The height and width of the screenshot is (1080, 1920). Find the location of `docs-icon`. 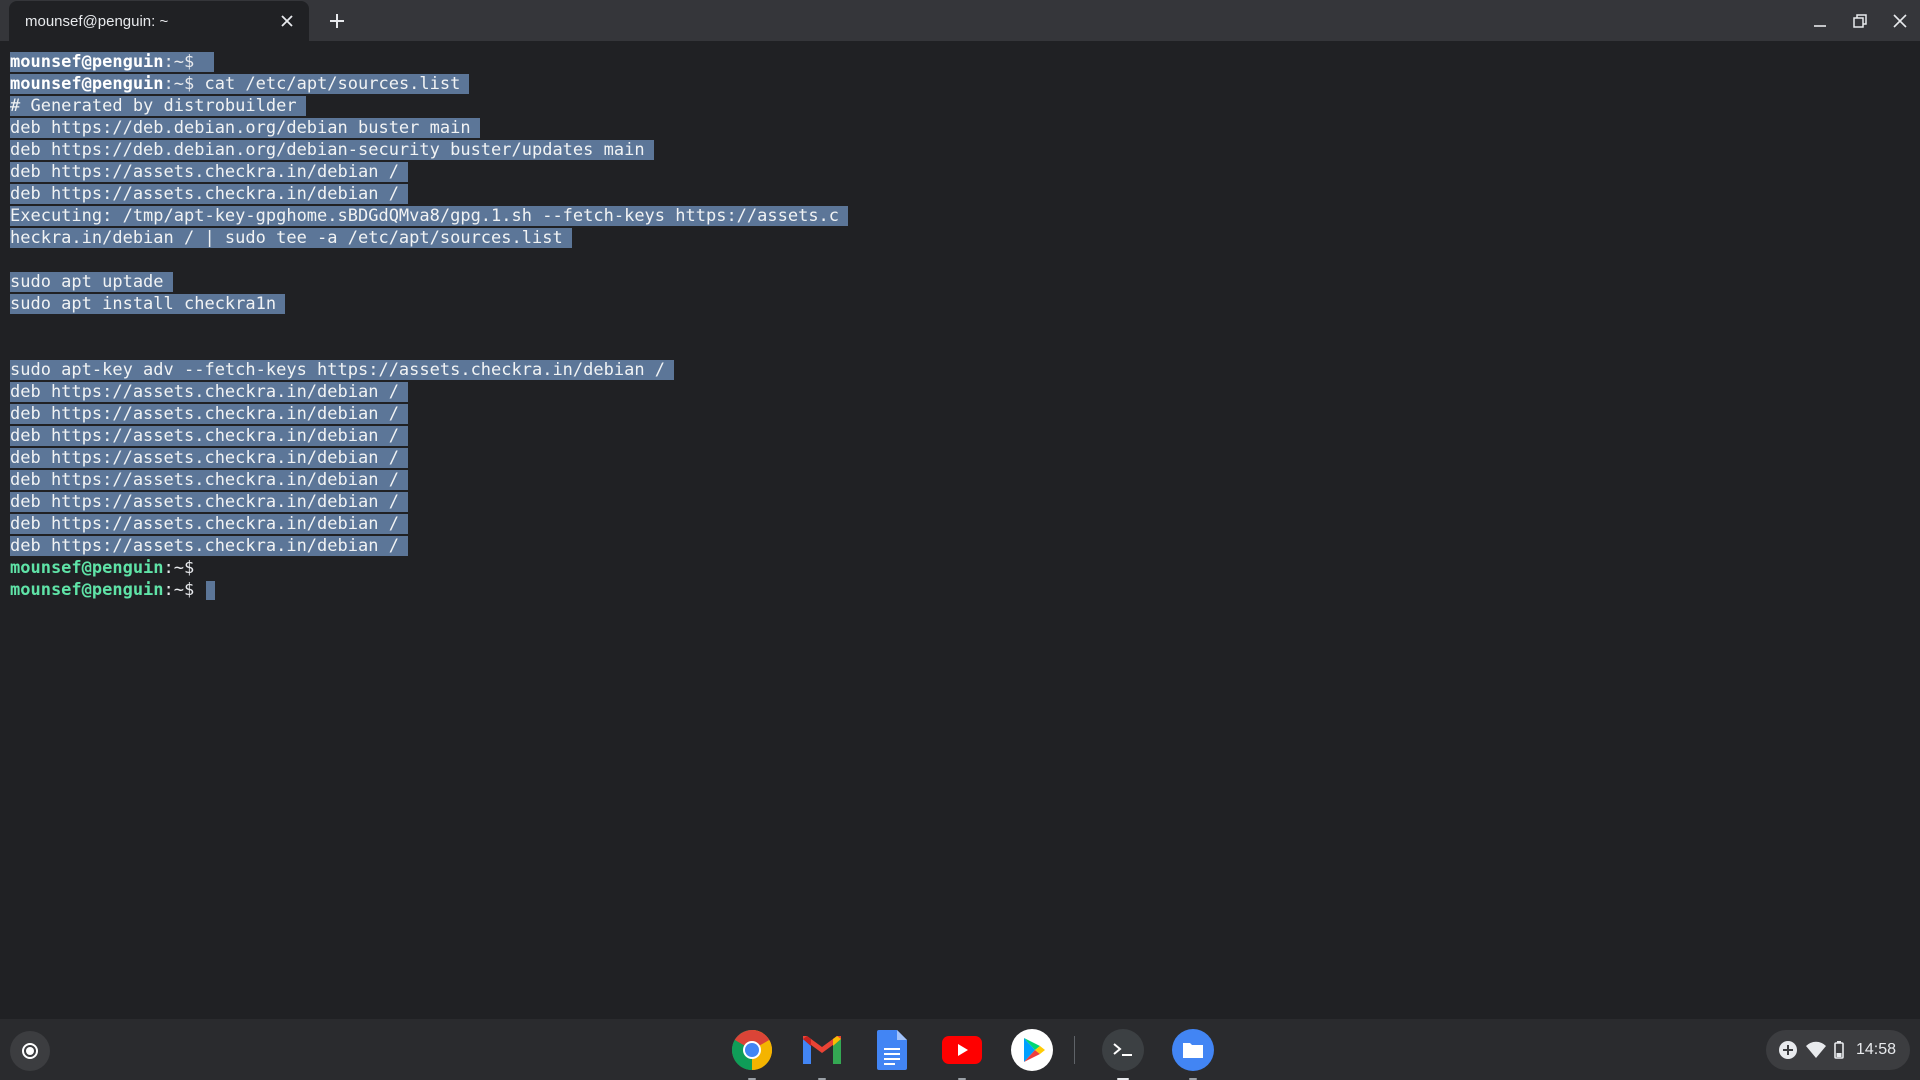

docs-icon is located at coordinates (892, 1050).